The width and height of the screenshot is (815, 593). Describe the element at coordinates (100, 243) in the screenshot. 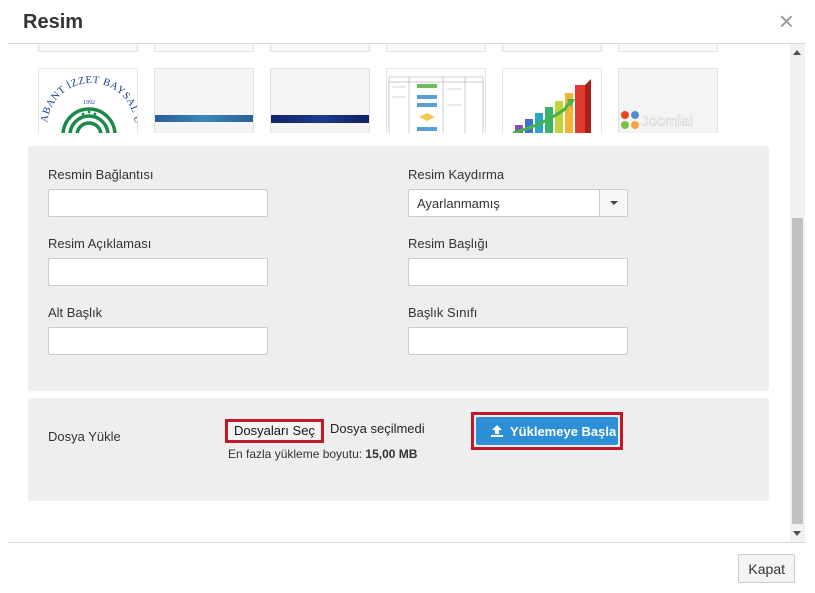

I see `image-description-label: Resim Açıklaması` at that location.